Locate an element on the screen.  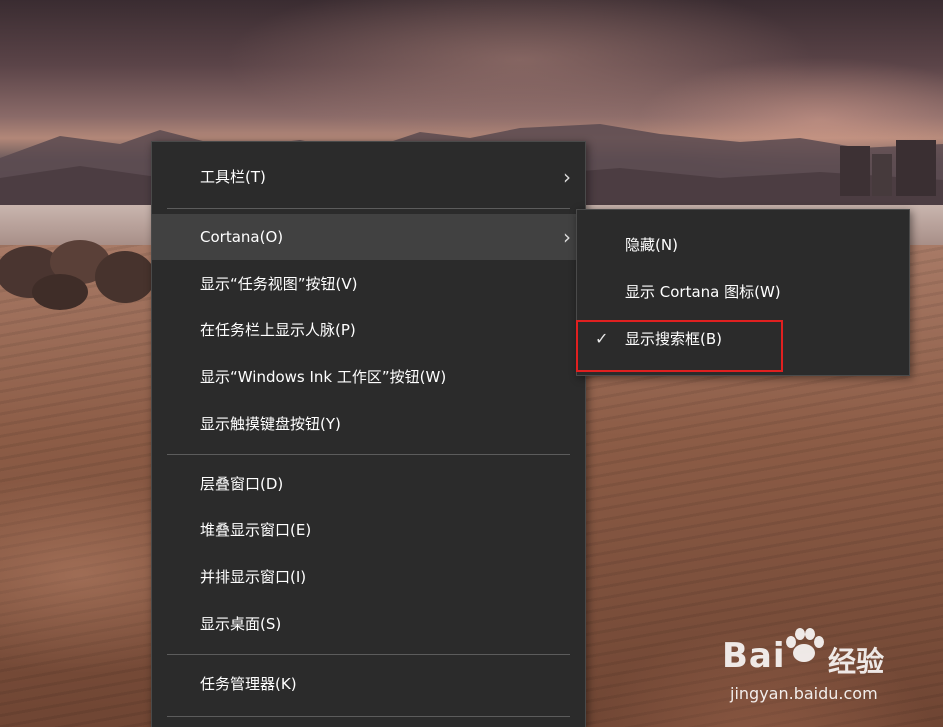
menu-item-show-windows-ink-button: 显示“Windows Ink 工作区”按钮(W) is located at coordinates (368, 377).